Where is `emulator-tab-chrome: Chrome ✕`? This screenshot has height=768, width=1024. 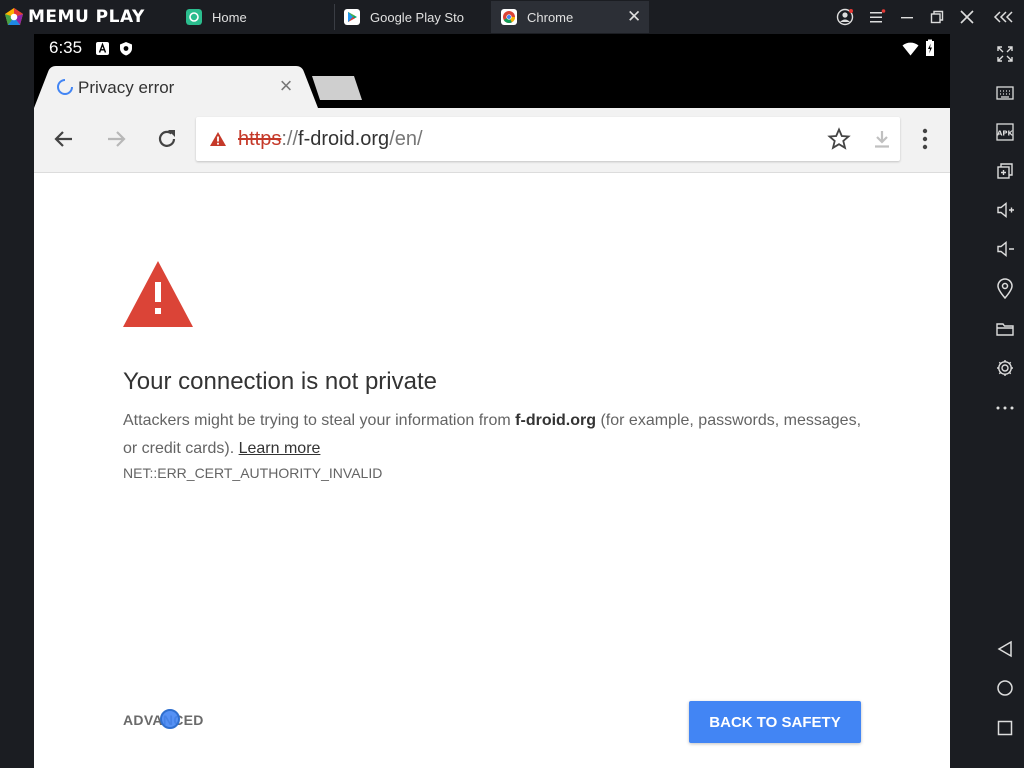
emulator-tab-chrome: Chrome ✕ is located at coordinates (570, 17).